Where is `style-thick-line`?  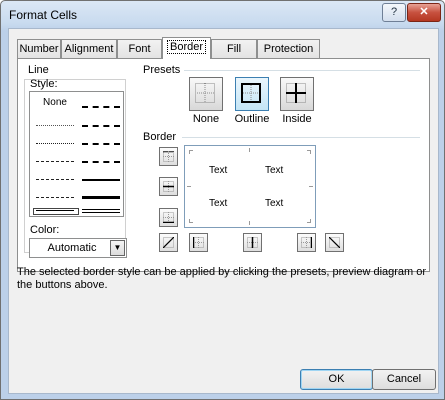 style-thick-line is located at coordinates (101, 197).